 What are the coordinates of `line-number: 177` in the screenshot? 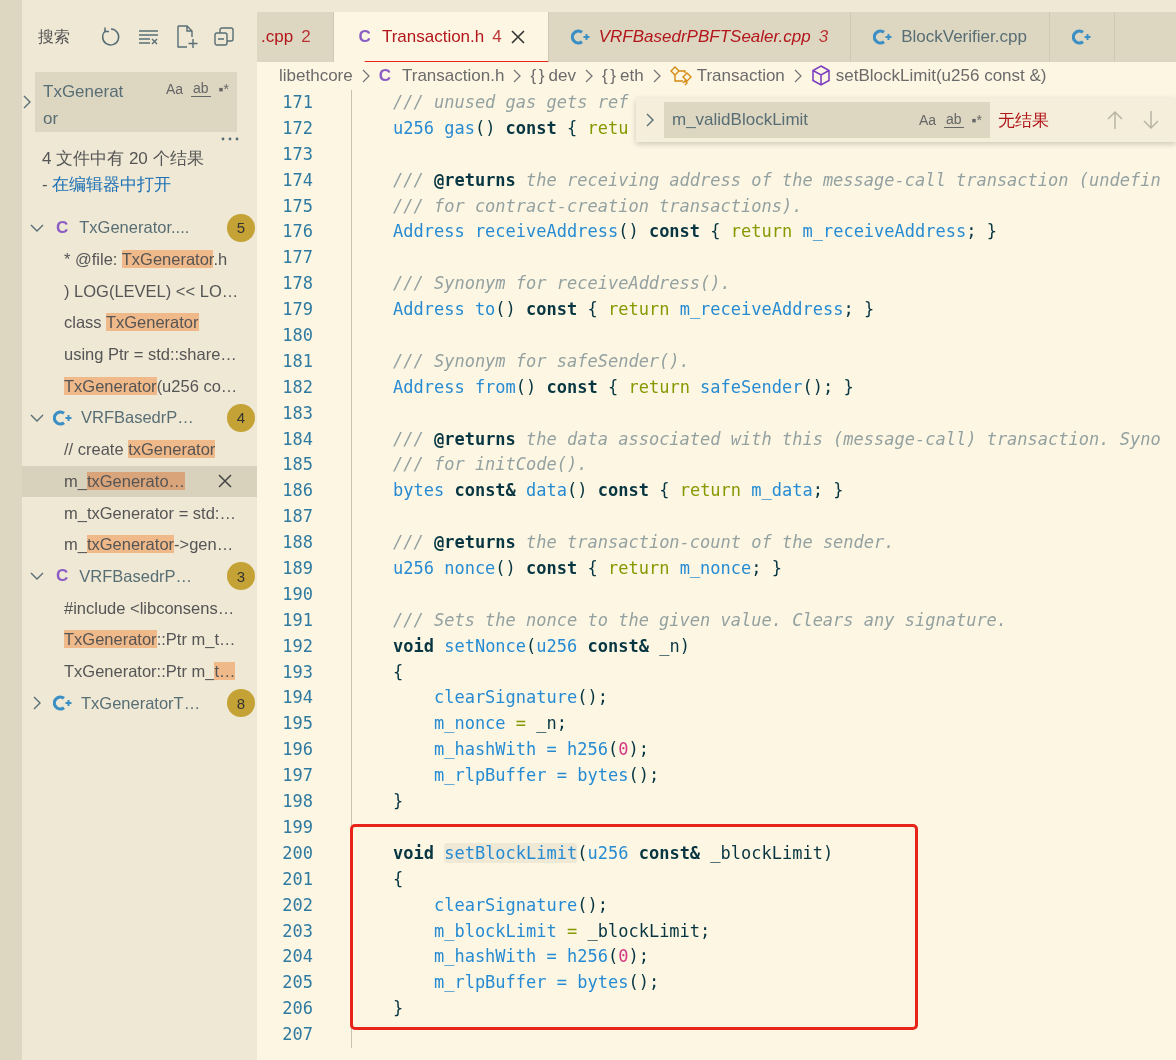 It's located at (297, 258).